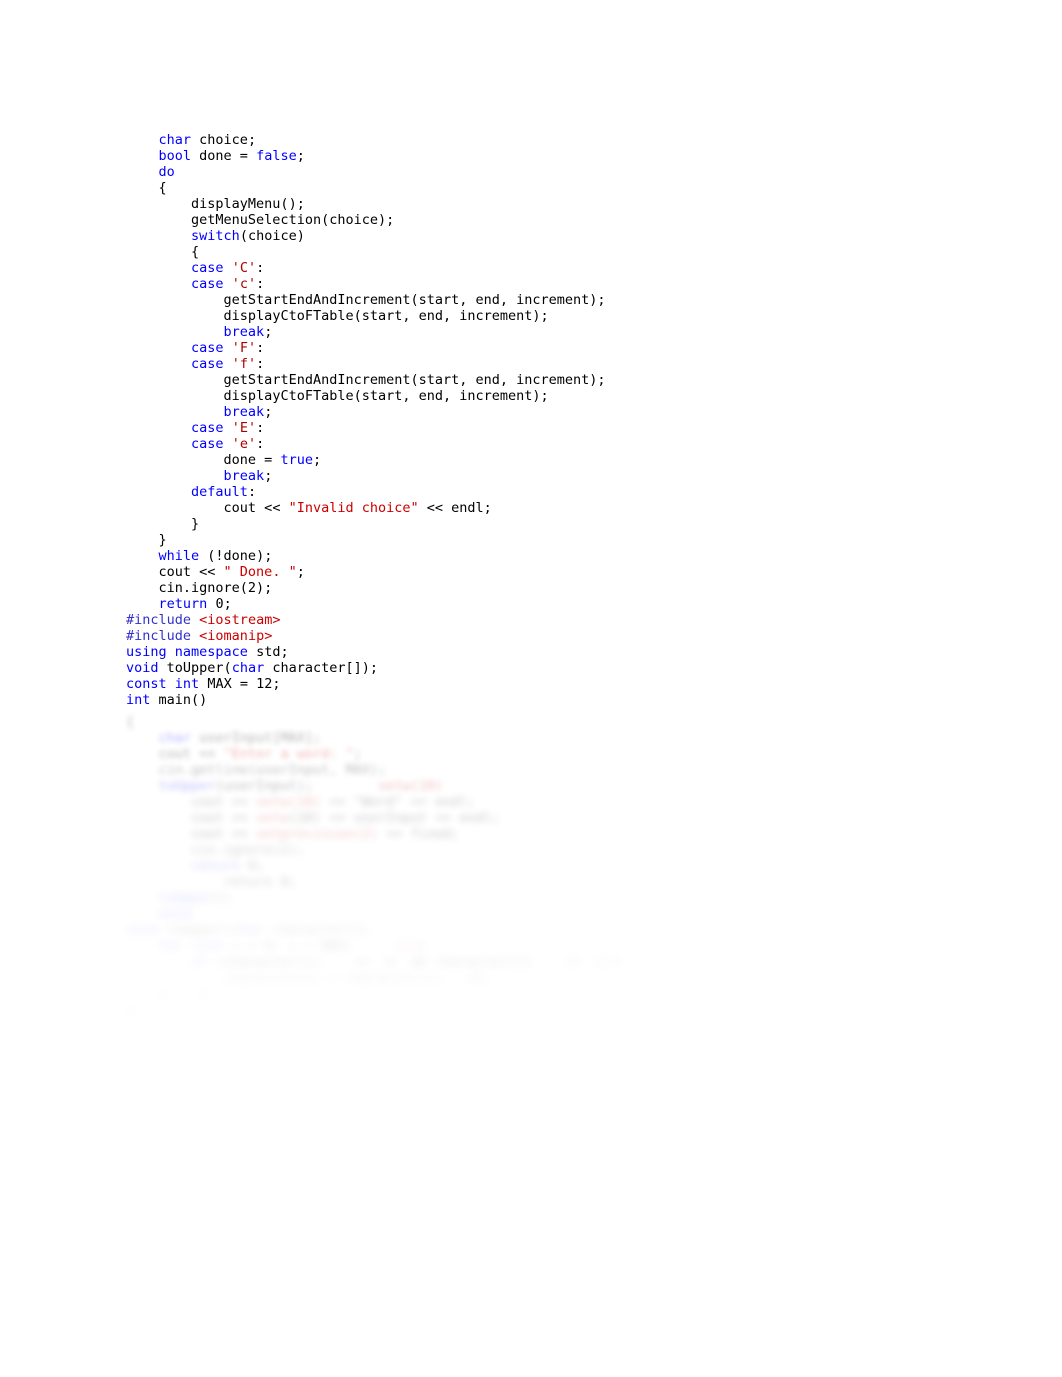 This screenshot has width=1062, height=1377. Describe the element at coordinates (244, 427) in the screenshot. I see `char-literal: 'E'` at that location.